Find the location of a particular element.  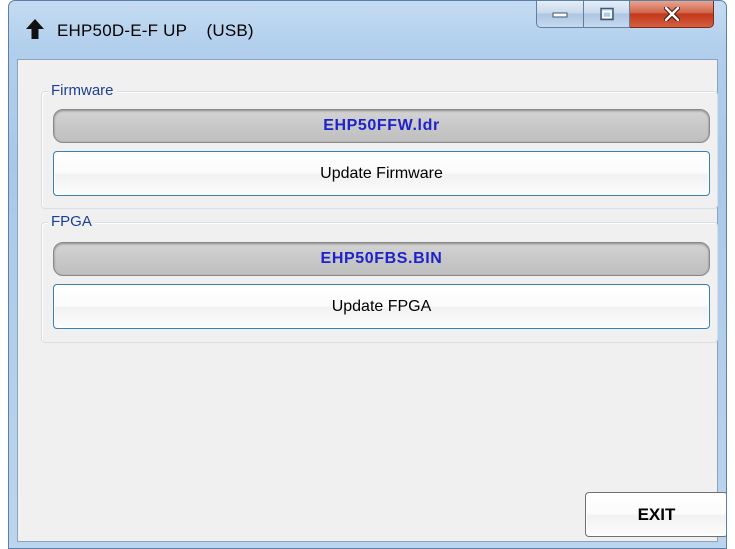

maximize-icon is located at coordinates (606, 14).